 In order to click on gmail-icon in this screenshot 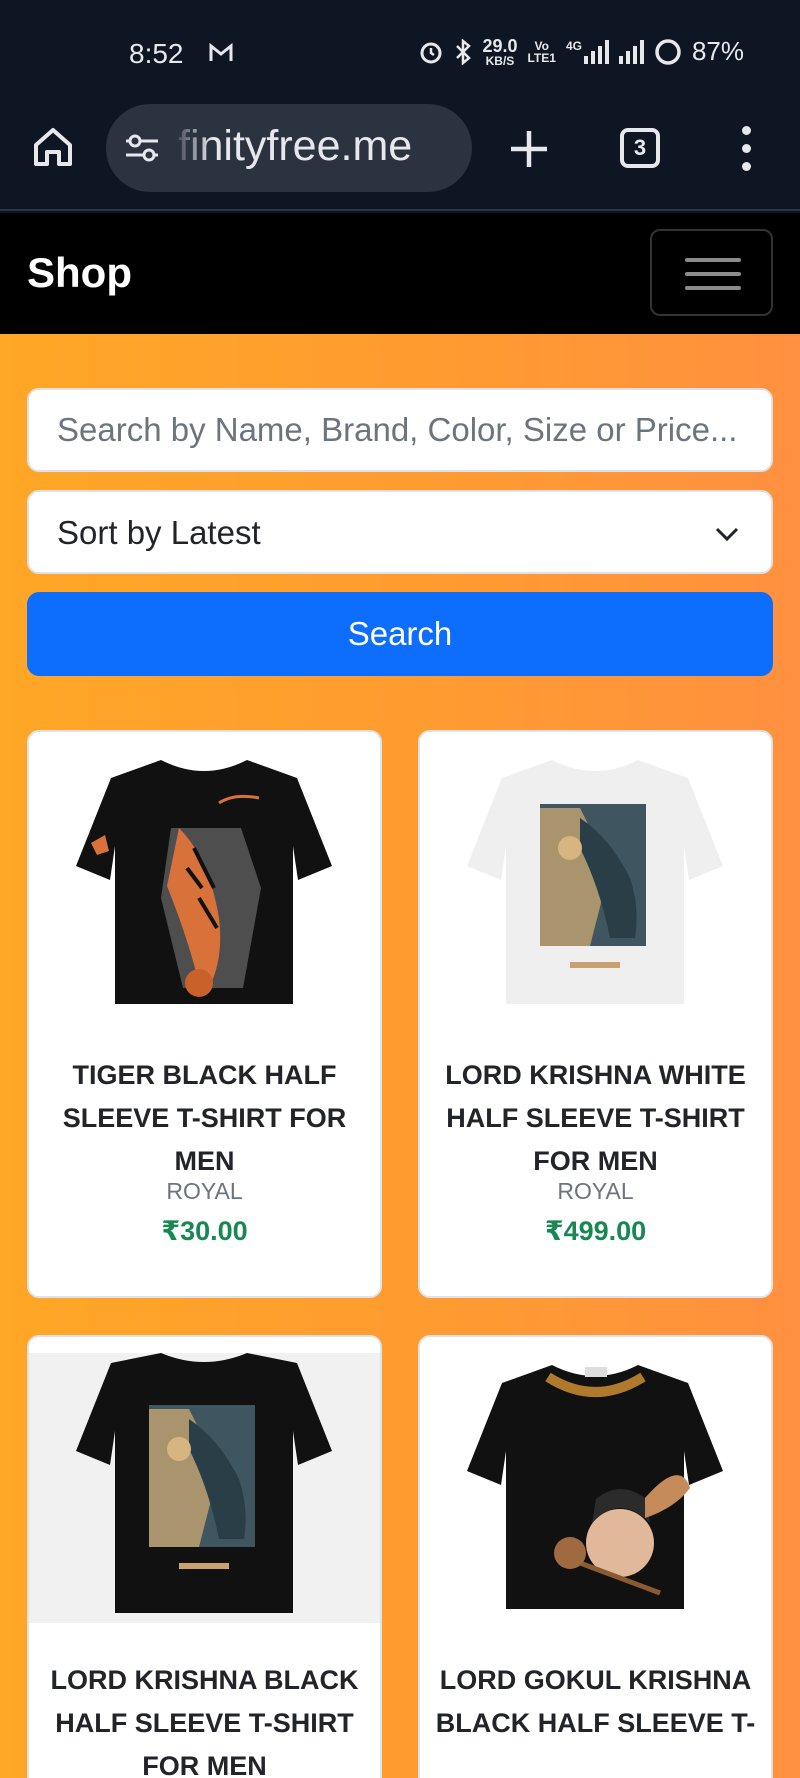, I will do `click(221, 51)`.